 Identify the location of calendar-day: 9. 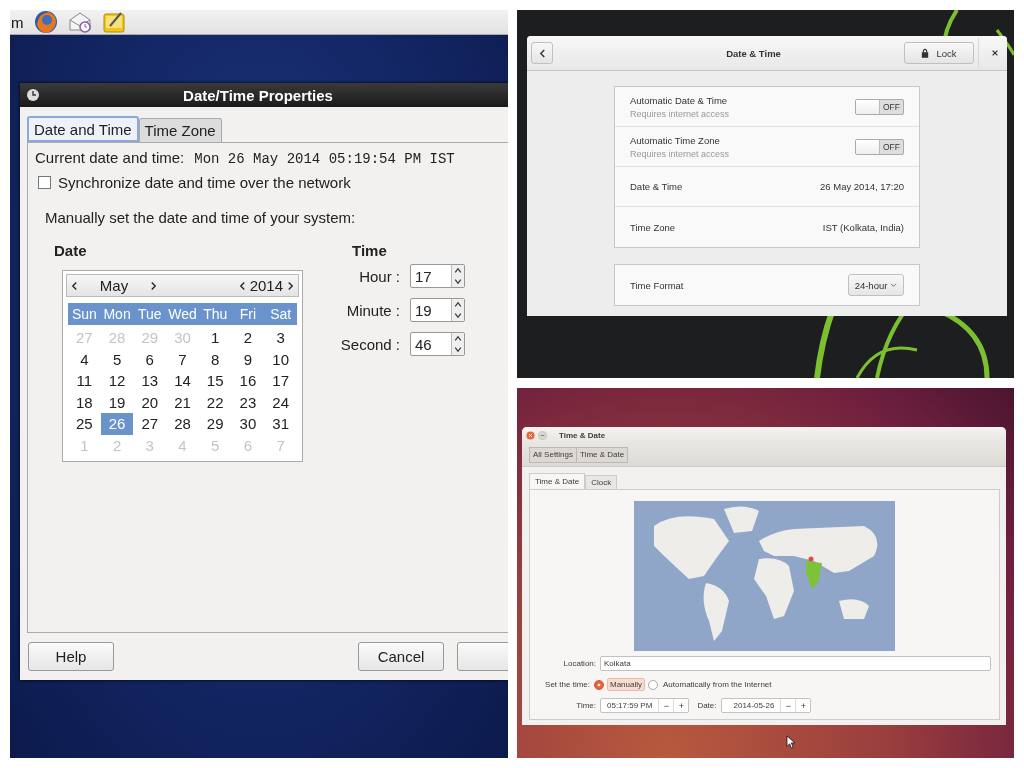
(248, 359).